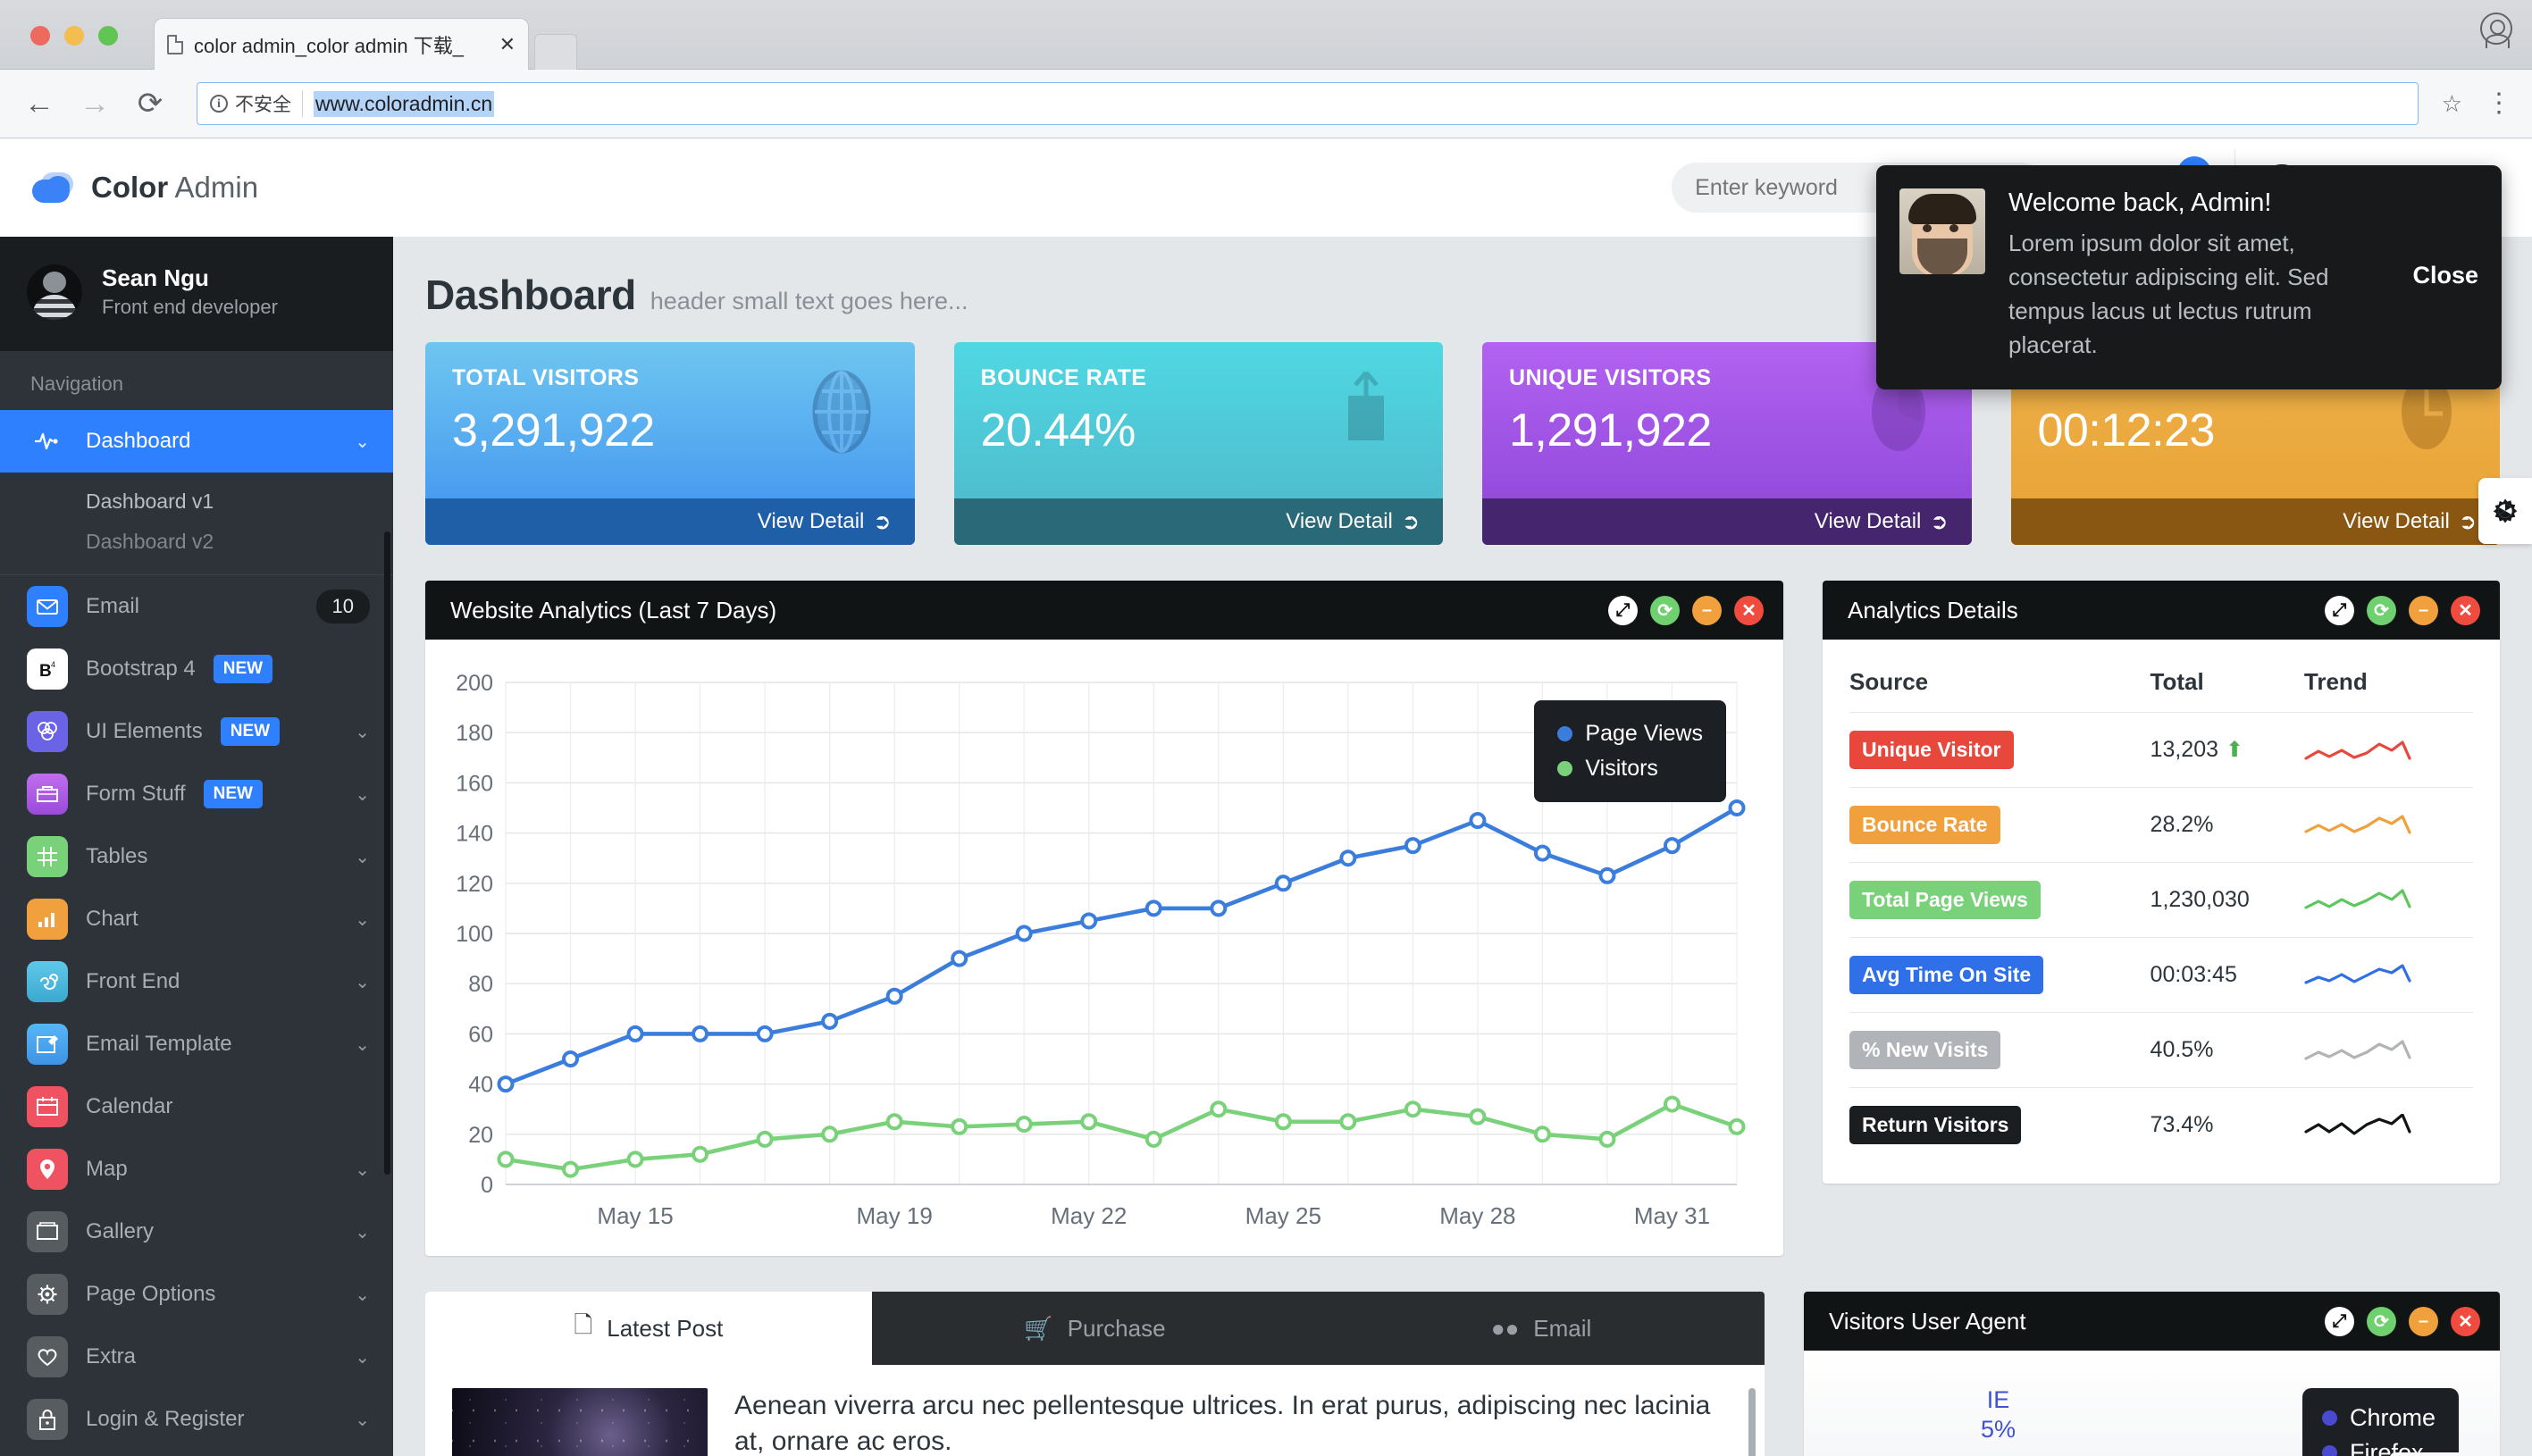 The image size is (2532, 1456). I want to click on settings-fab-button, so click(2505, 511).